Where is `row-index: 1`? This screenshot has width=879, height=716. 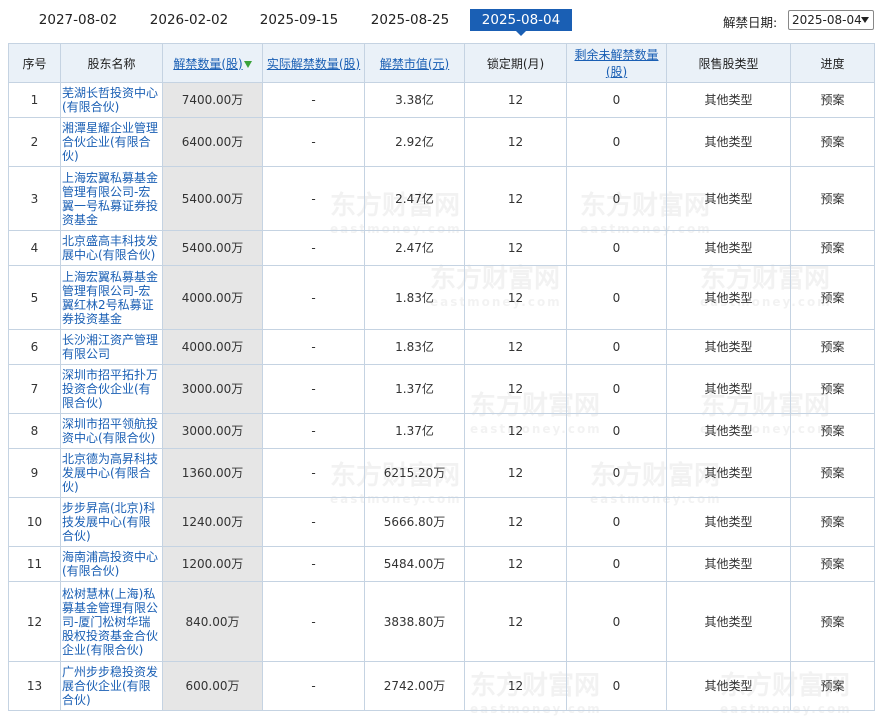 row-index: 1 is located at coordinates (34, 100).